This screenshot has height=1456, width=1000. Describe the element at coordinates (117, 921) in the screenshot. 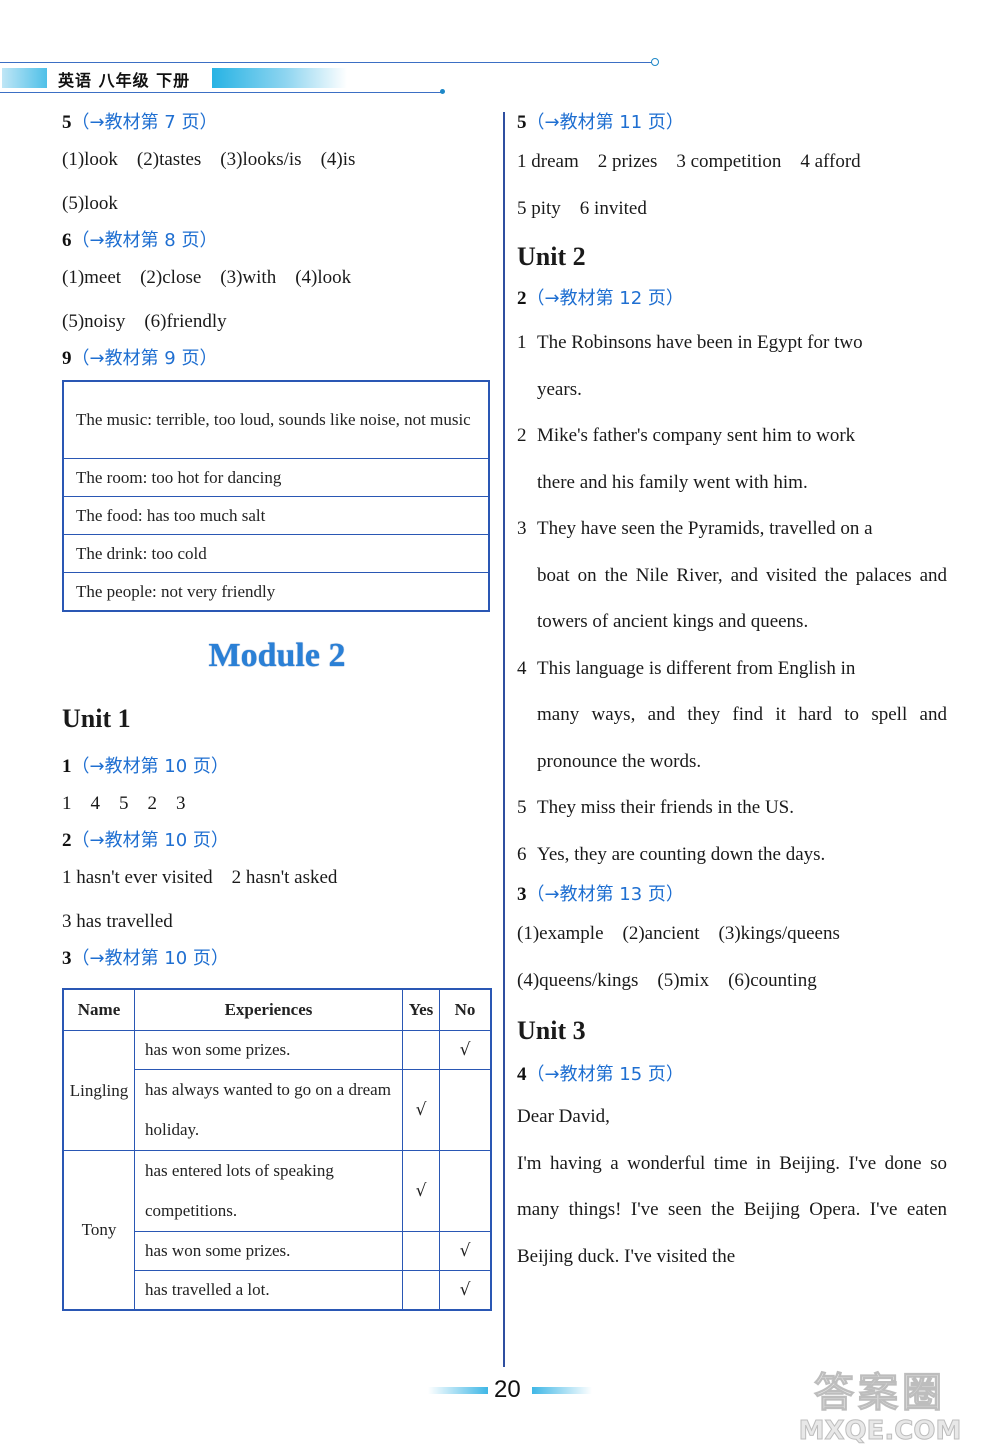

I see `answer-line: 3 has travelled` at that location.